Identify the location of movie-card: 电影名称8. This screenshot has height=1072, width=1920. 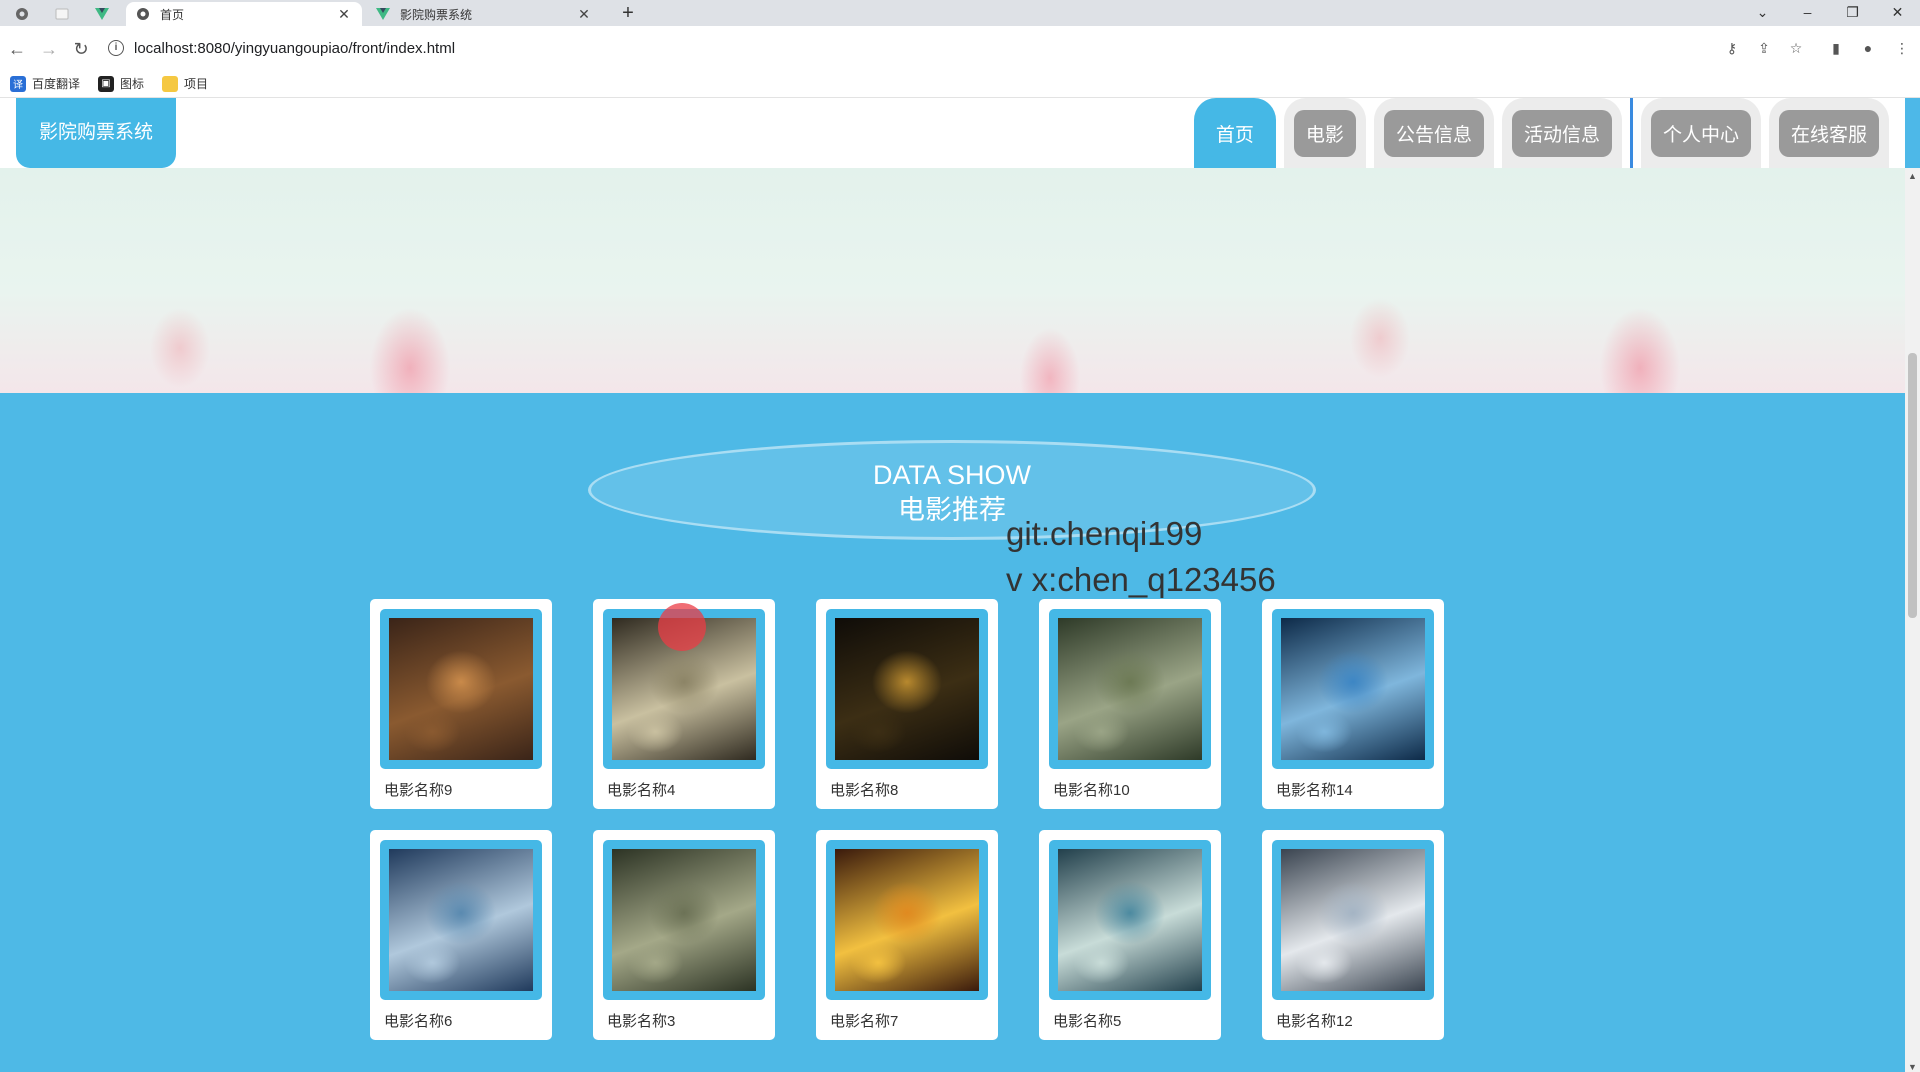
(907, 704).